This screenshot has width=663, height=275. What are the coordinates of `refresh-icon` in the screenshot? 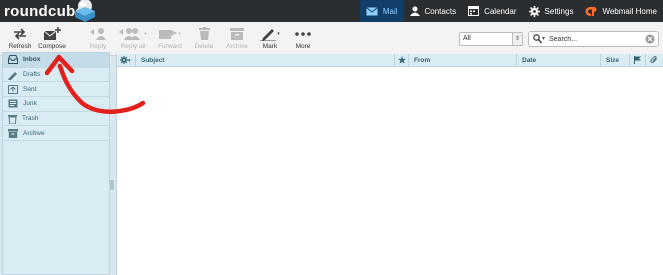 It's located at (20, 33).